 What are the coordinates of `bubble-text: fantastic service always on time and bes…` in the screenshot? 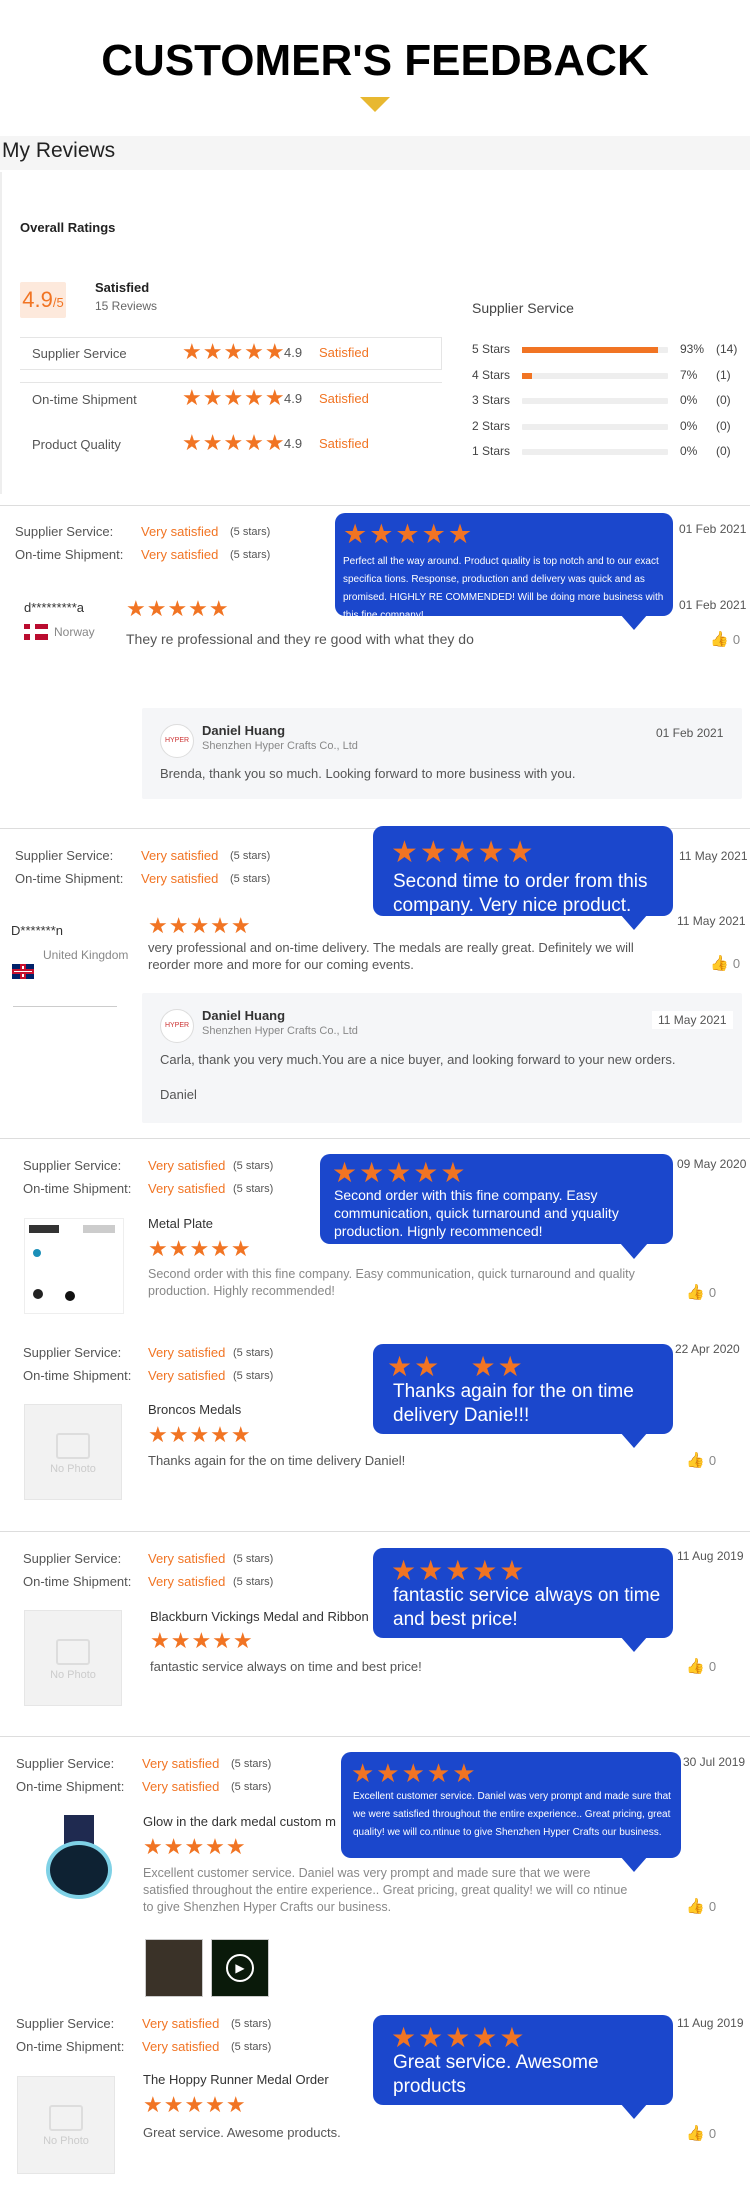 It's located at (527, 1607).